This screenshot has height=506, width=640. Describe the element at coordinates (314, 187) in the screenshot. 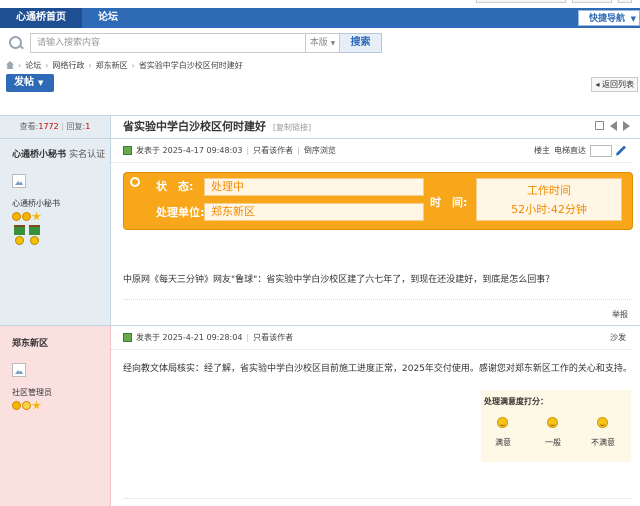

I see `status-value: 处理中` at that location.